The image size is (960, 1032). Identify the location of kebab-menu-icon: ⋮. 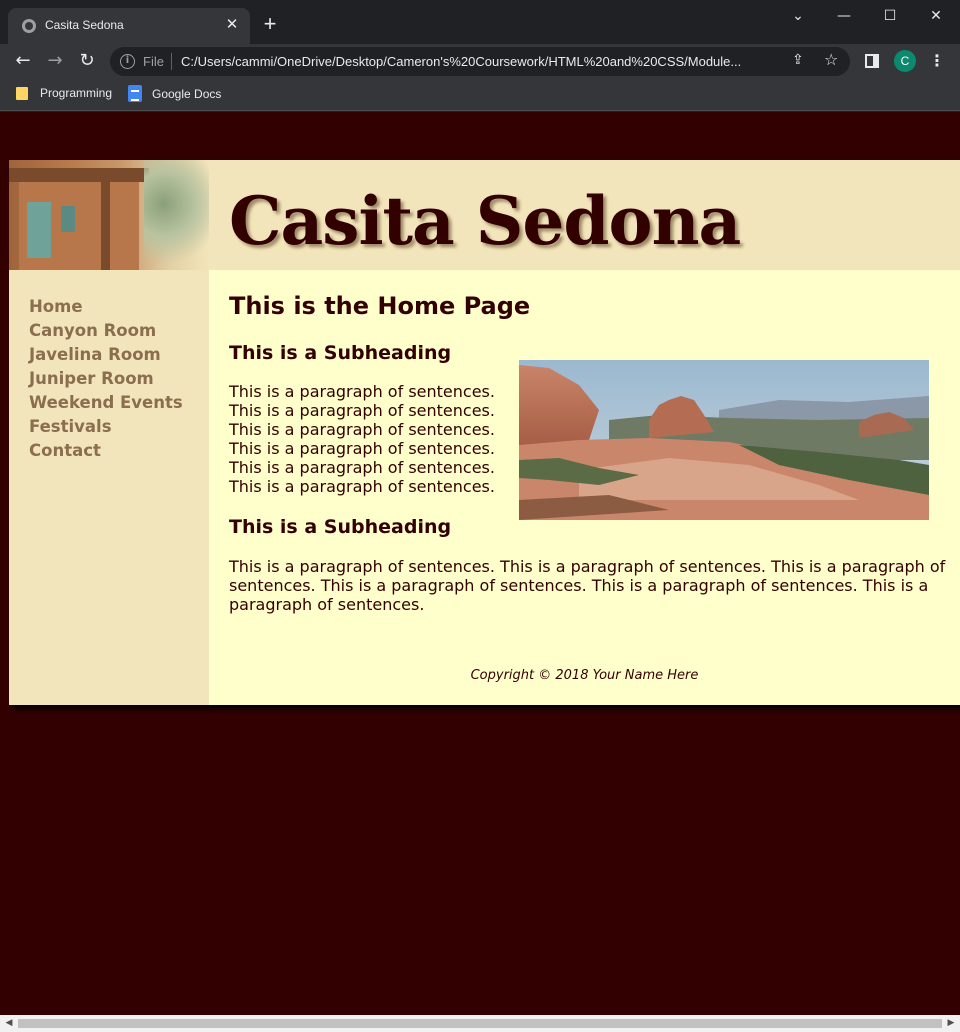
(937, 61).